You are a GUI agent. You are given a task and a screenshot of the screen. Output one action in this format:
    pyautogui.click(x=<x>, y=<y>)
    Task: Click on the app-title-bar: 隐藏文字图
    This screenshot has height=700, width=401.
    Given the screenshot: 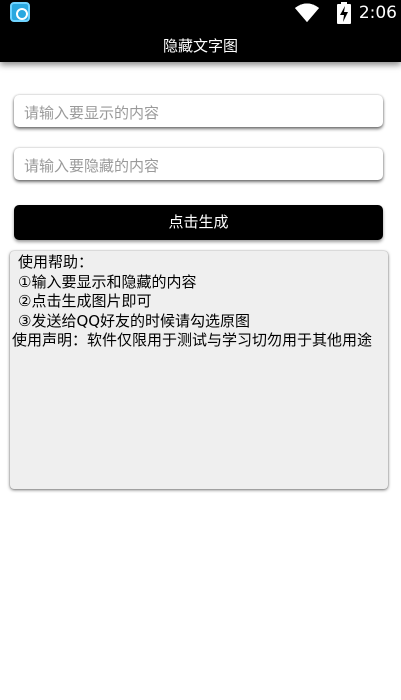 What is the action you would take?
    pyautogui.click(x=200, y=44)
    